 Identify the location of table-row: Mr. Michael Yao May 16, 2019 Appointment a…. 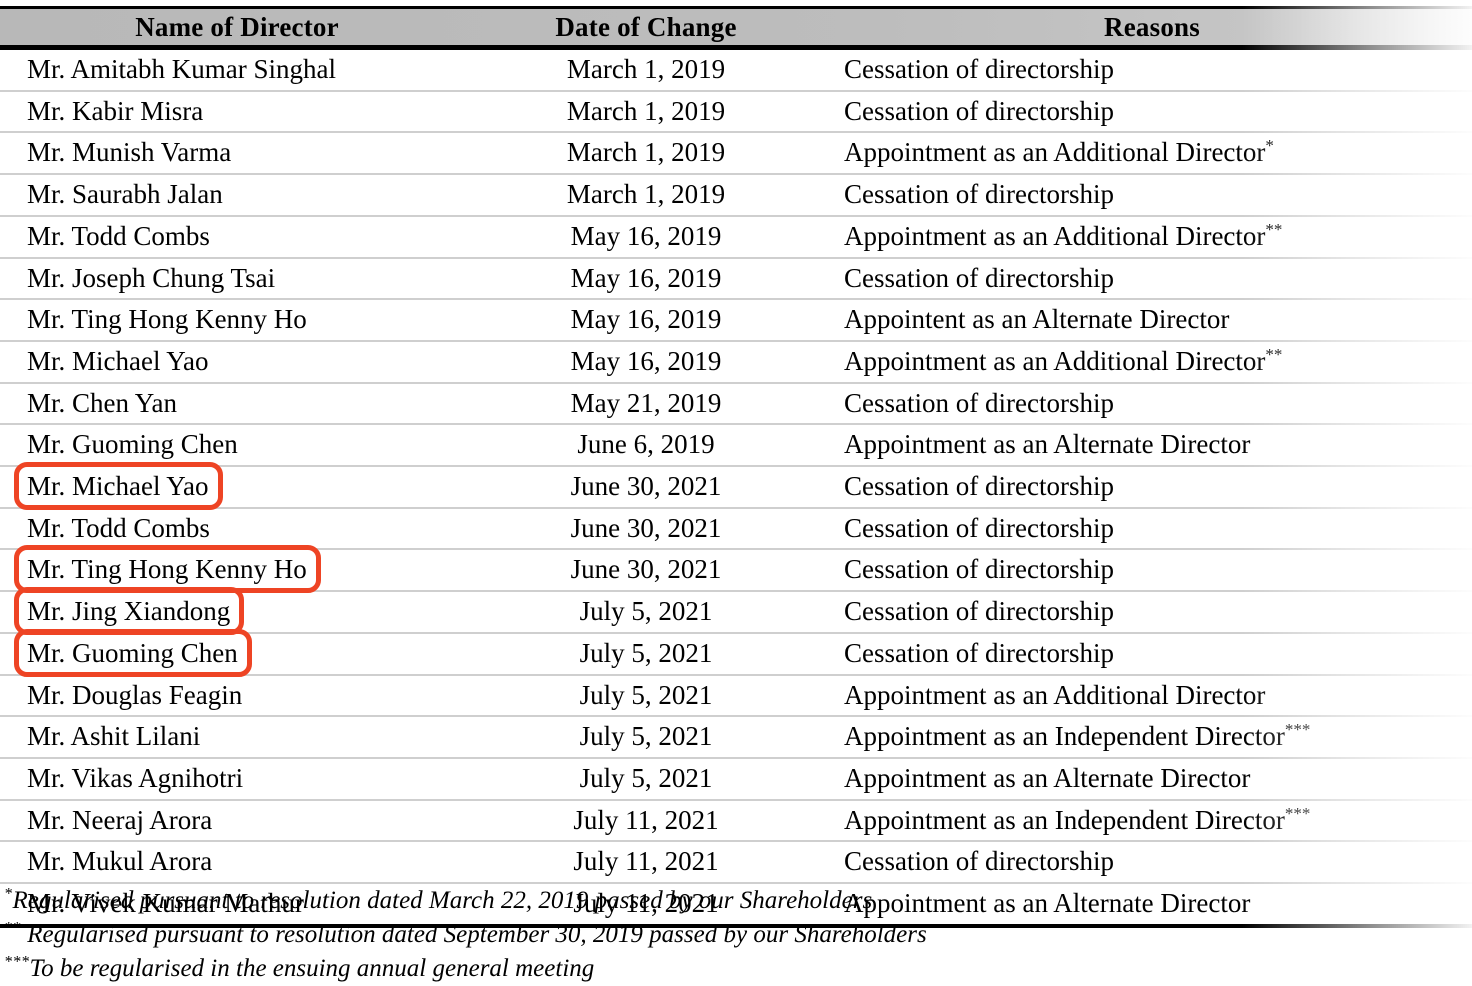
(736, 362).